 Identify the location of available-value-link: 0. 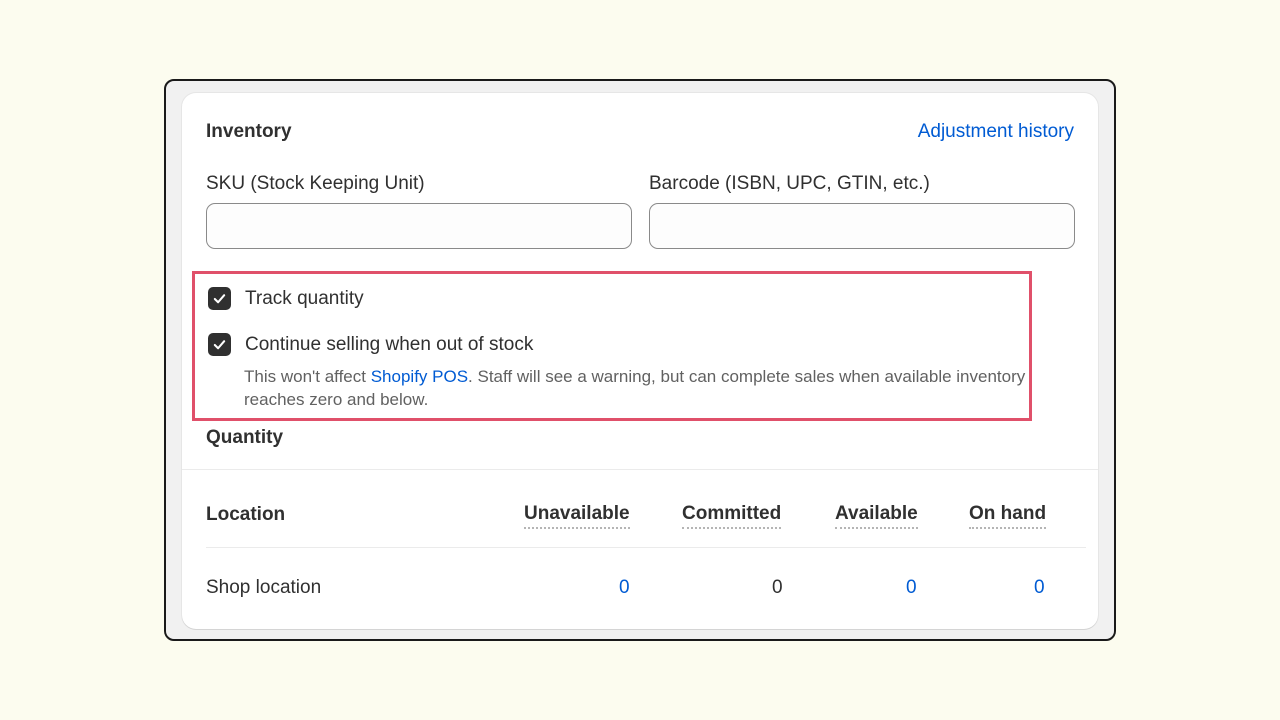
(911, 588).